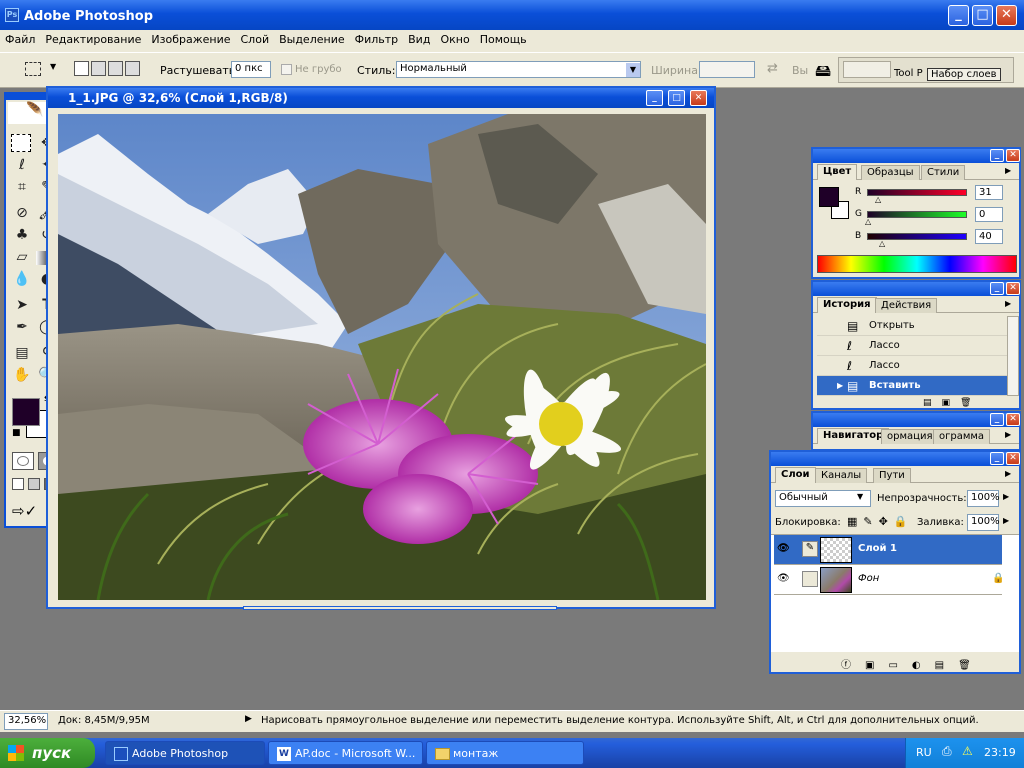 This screenshot has width=1024, height=768. Describe the element at coordinates (22, 187) in the screenshot. I see `crop-tool-icon: ⌗` at that location.